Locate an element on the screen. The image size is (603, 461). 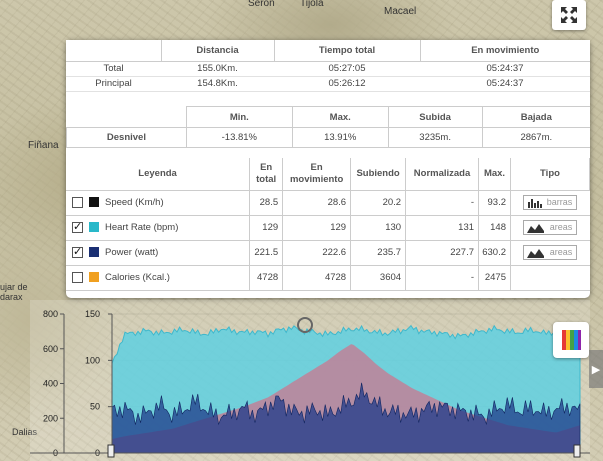
legend-row-calories: Calories (Kcal.) 4728 4728 3604 - 2475 is located at coordinates (328, 278).